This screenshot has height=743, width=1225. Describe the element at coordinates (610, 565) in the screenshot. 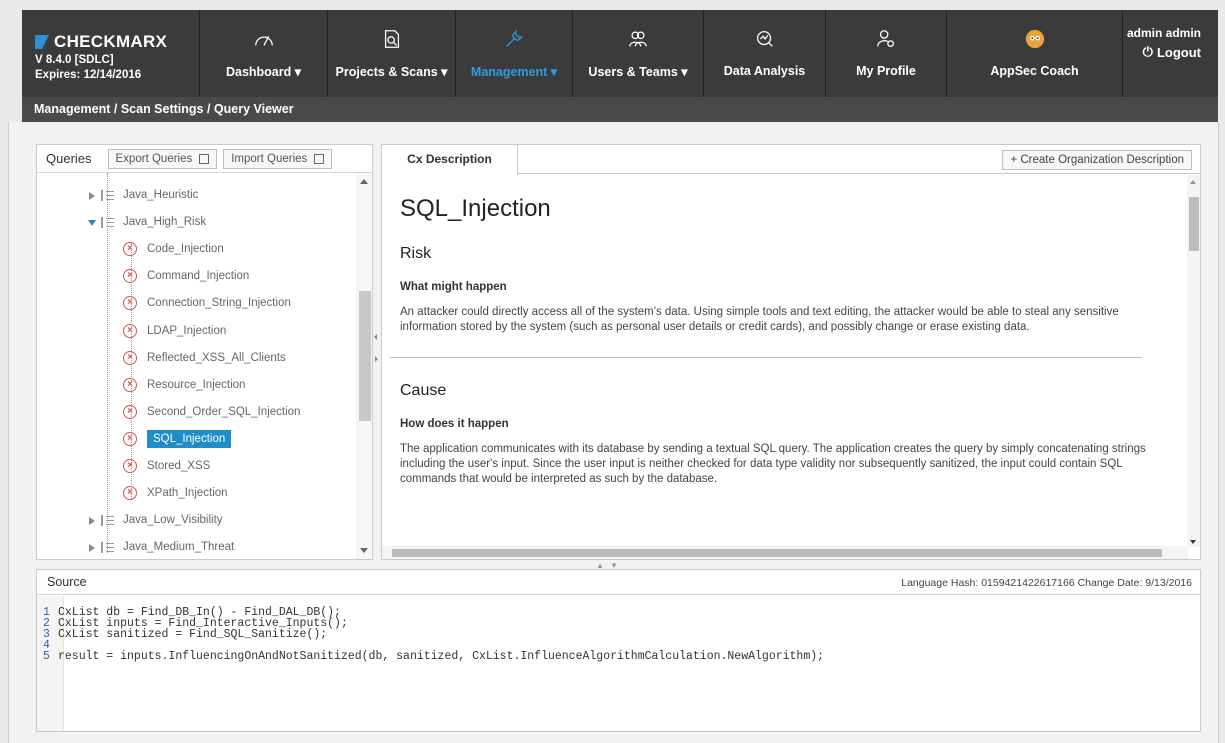

I see `horizontal-splitter: ▲▼` at that location.